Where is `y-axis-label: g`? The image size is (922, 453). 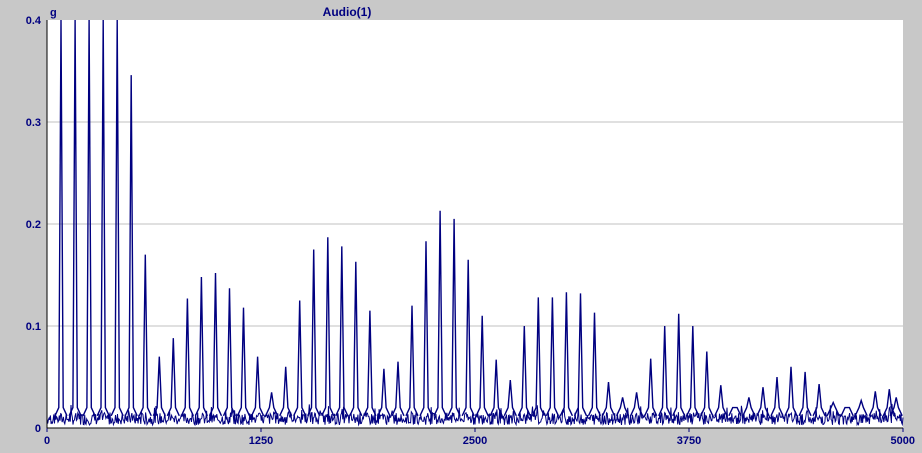
y-axis-label: g is located at coordinates (53, 13).